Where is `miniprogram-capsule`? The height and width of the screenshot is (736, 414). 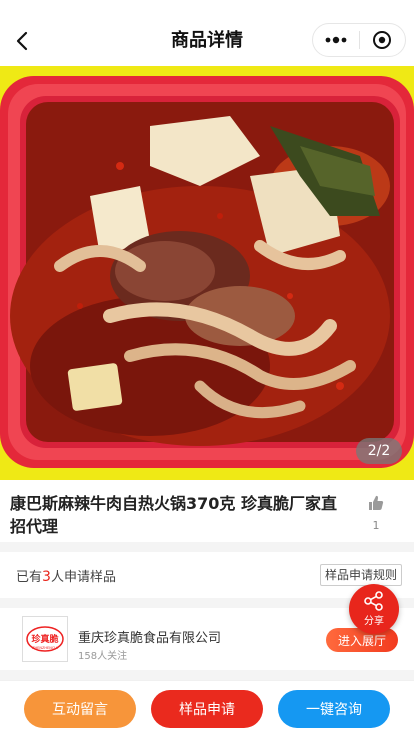 miniprogram-capsule is located at coordinates (359, 40).